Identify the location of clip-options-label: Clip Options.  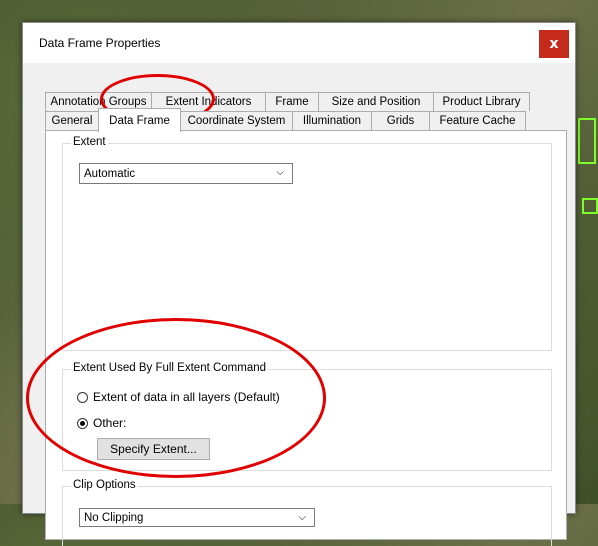
(104, 485).